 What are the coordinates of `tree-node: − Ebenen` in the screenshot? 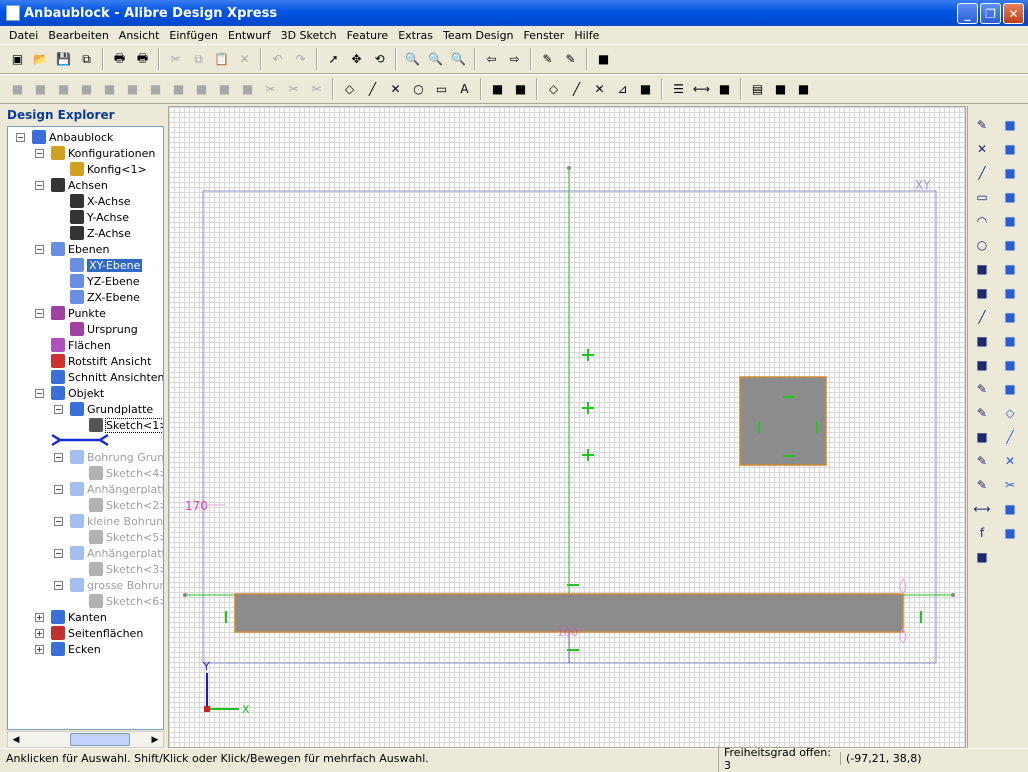 It's located at (72, 249).